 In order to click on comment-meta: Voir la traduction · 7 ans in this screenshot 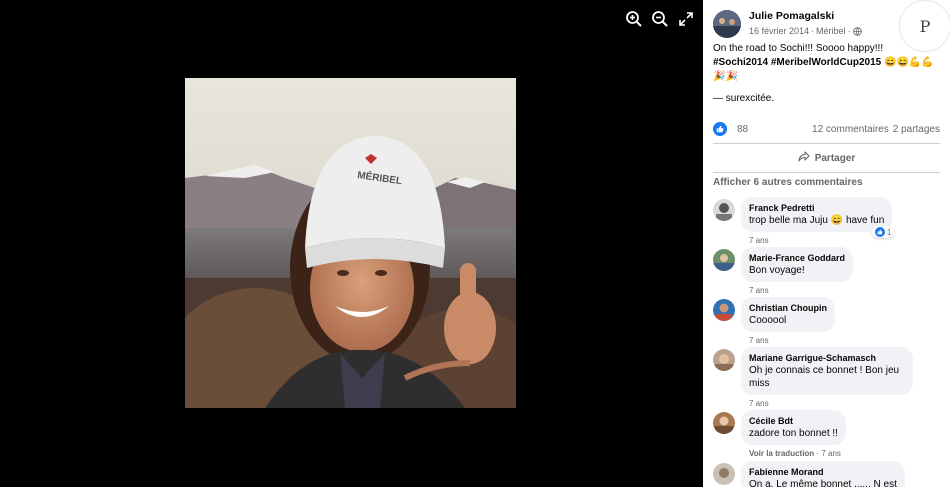, I will do `click(797, 454)`.